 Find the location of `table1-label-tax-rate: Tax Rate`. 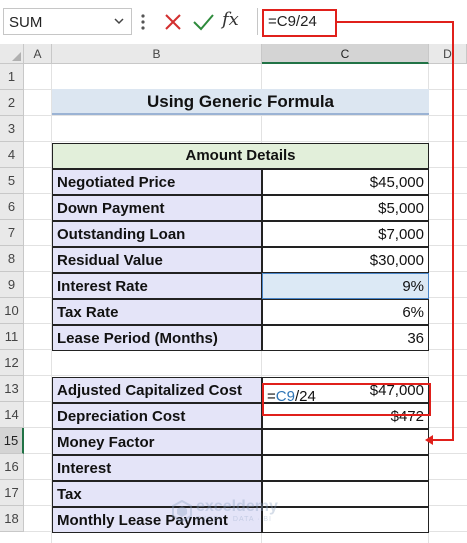

table1-label-tax-rate: Tax Rate is located at coordinates (157, 312).